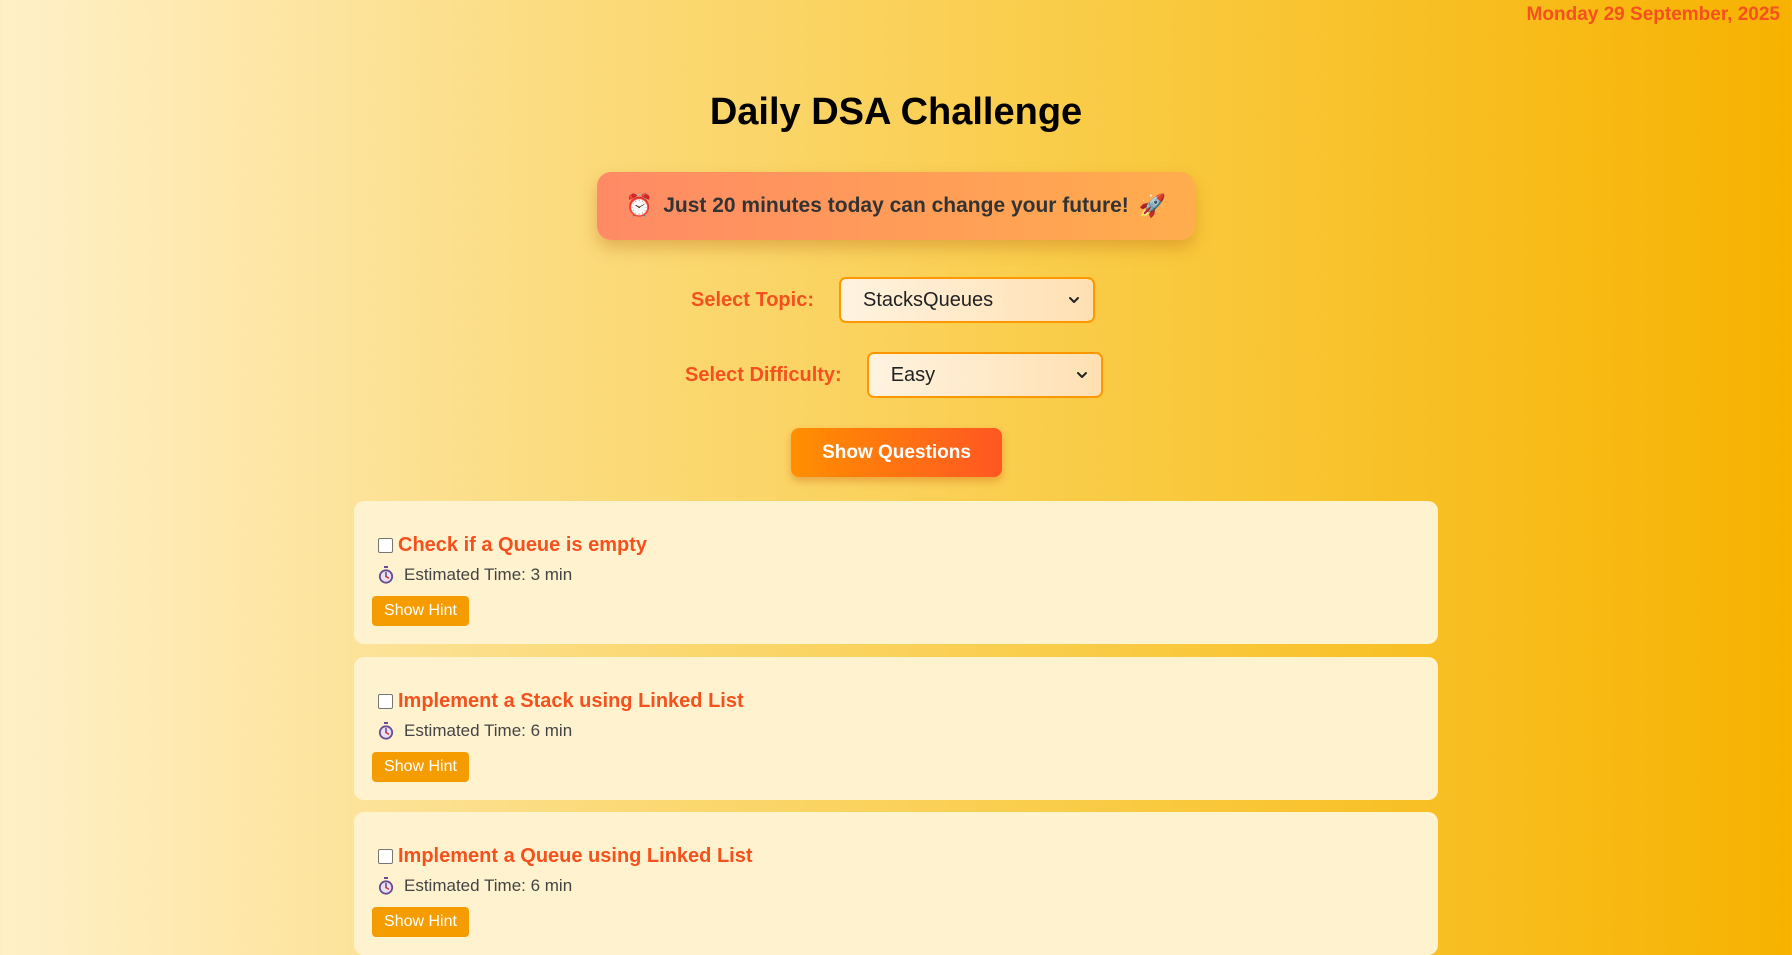 Image resolution: width=1792 pixels, height=955 pixels. Describe the element at coordinates (913, 374) in the screenshot. I see `difficulty-select-value: Easy` at that location.